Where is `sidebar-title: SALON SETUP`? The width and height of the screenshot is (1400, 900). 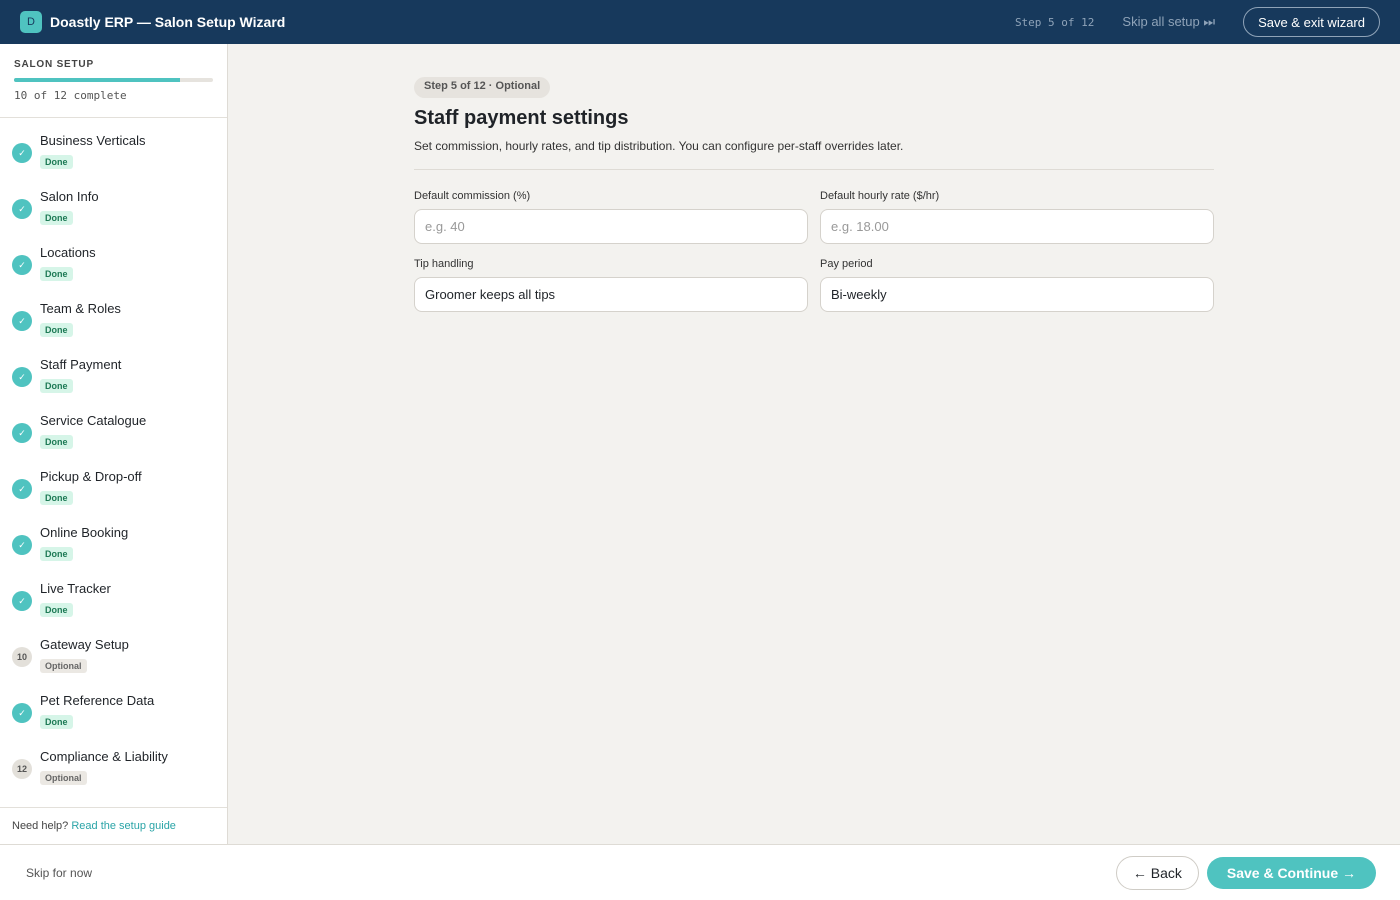
sidebar-title: SALON SETUP is located at coordinates (54, 64).